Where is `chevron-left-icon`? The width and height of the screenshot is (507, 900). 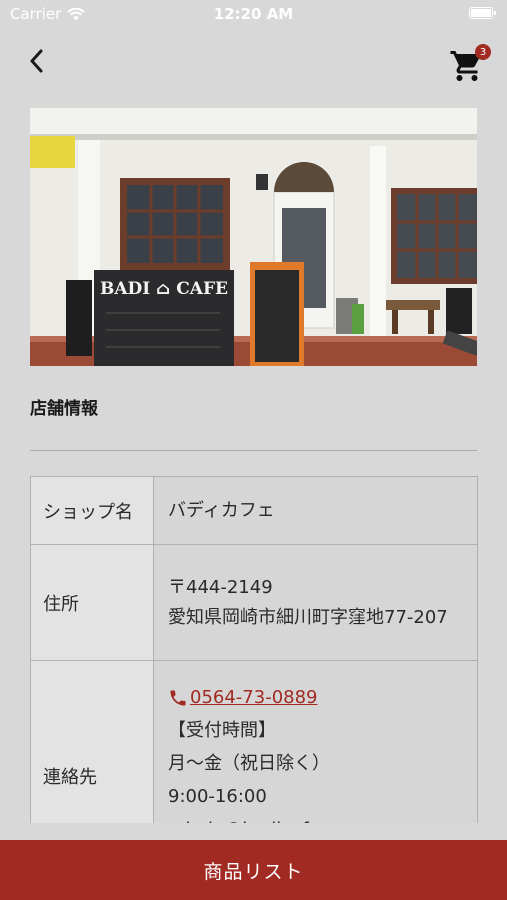
chevron-left-icon is located at coordinates (36, 61).